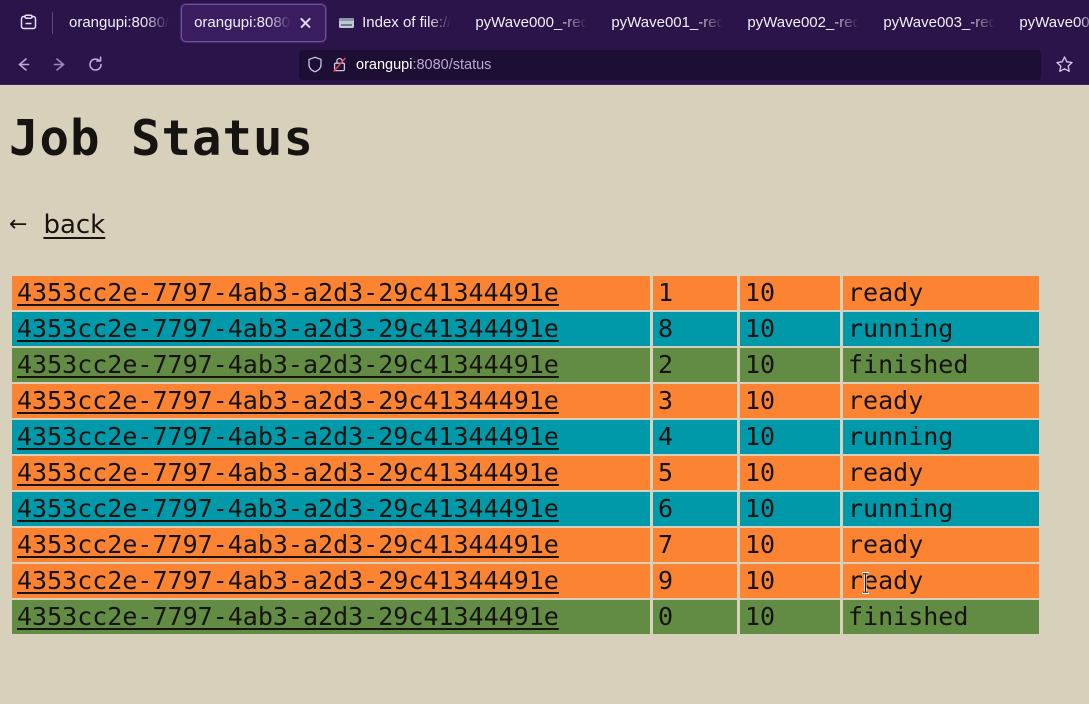  Describe the element at coordinates (1054, 22) in the screenshot. I see `tab-title: pyWave004` at that location.